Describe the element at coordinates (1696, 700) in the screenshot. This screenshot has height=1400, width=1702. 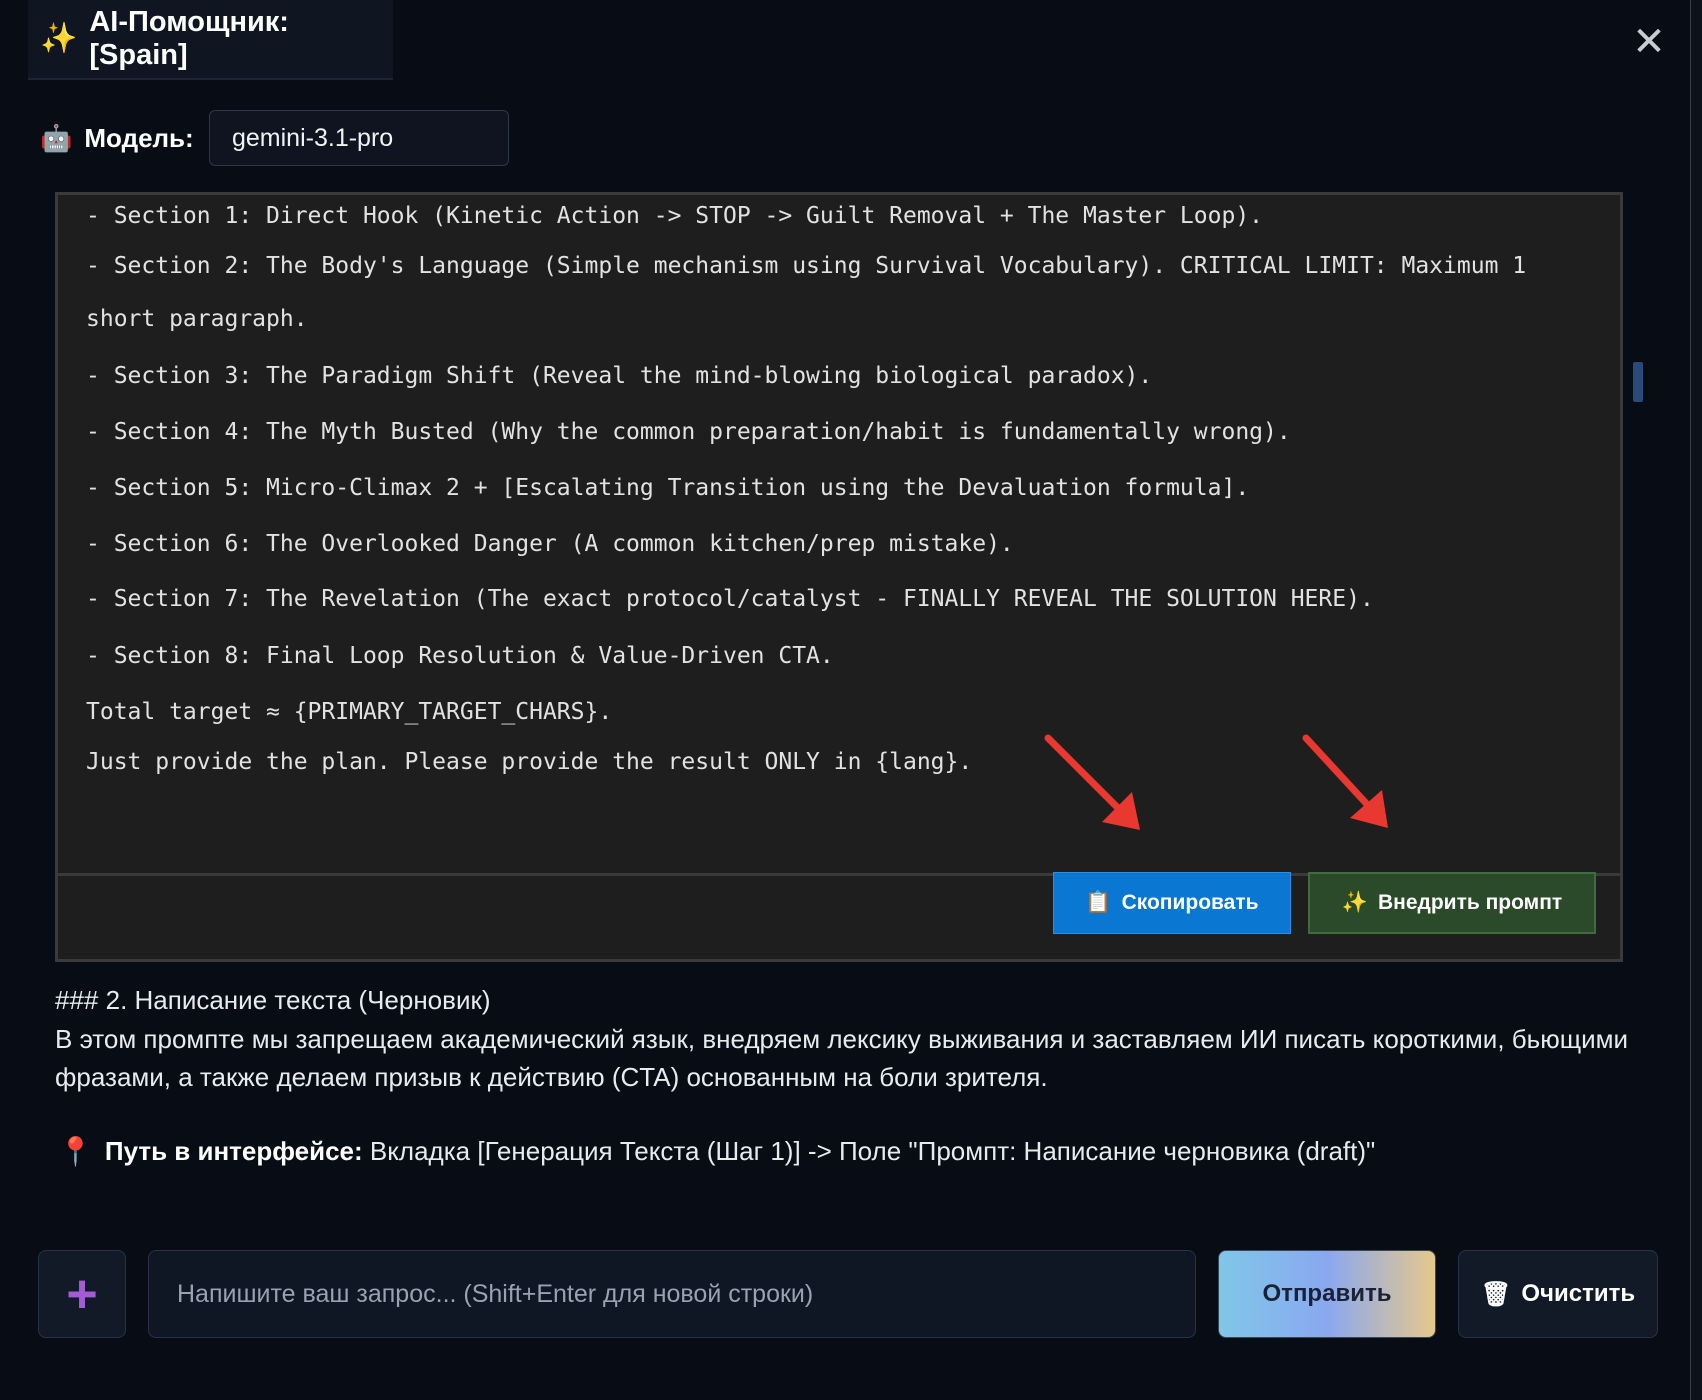
I see `background-window-edge` at that location.